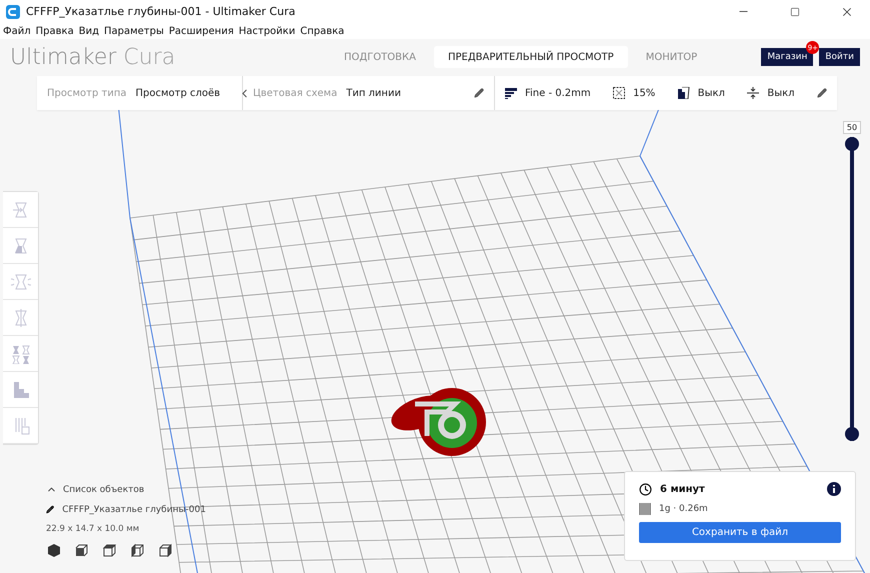 The width and height of the screenshot is (870, 573). I want to click on filament-icon, so click(645, 509).